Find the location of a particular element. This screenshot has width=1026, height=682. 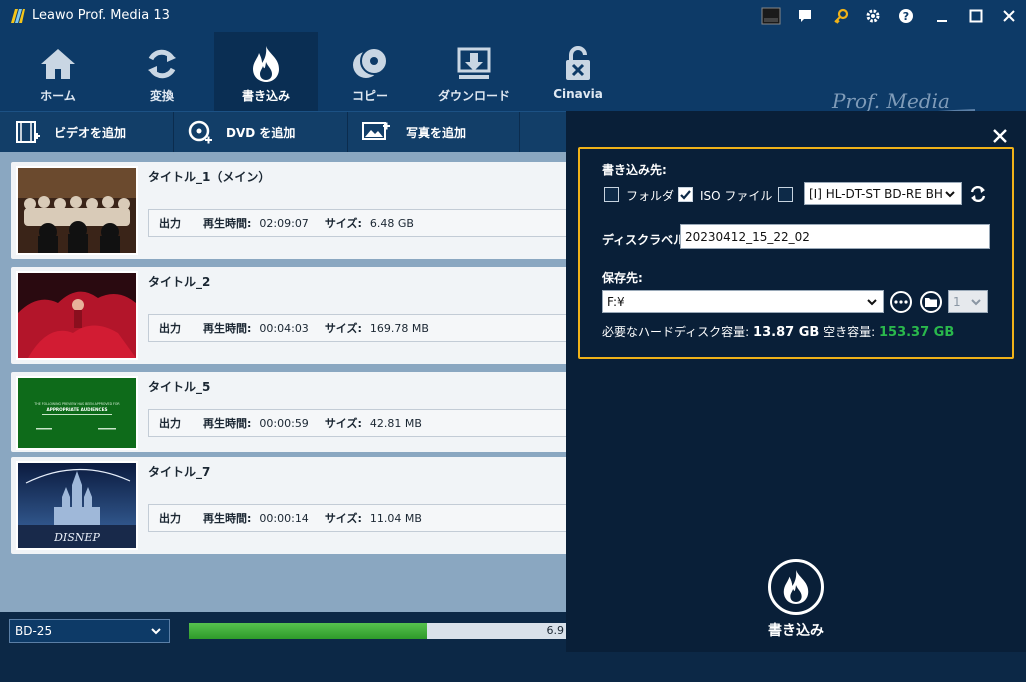

item-title: タイトル_2 is located at coordinates (179, 282).